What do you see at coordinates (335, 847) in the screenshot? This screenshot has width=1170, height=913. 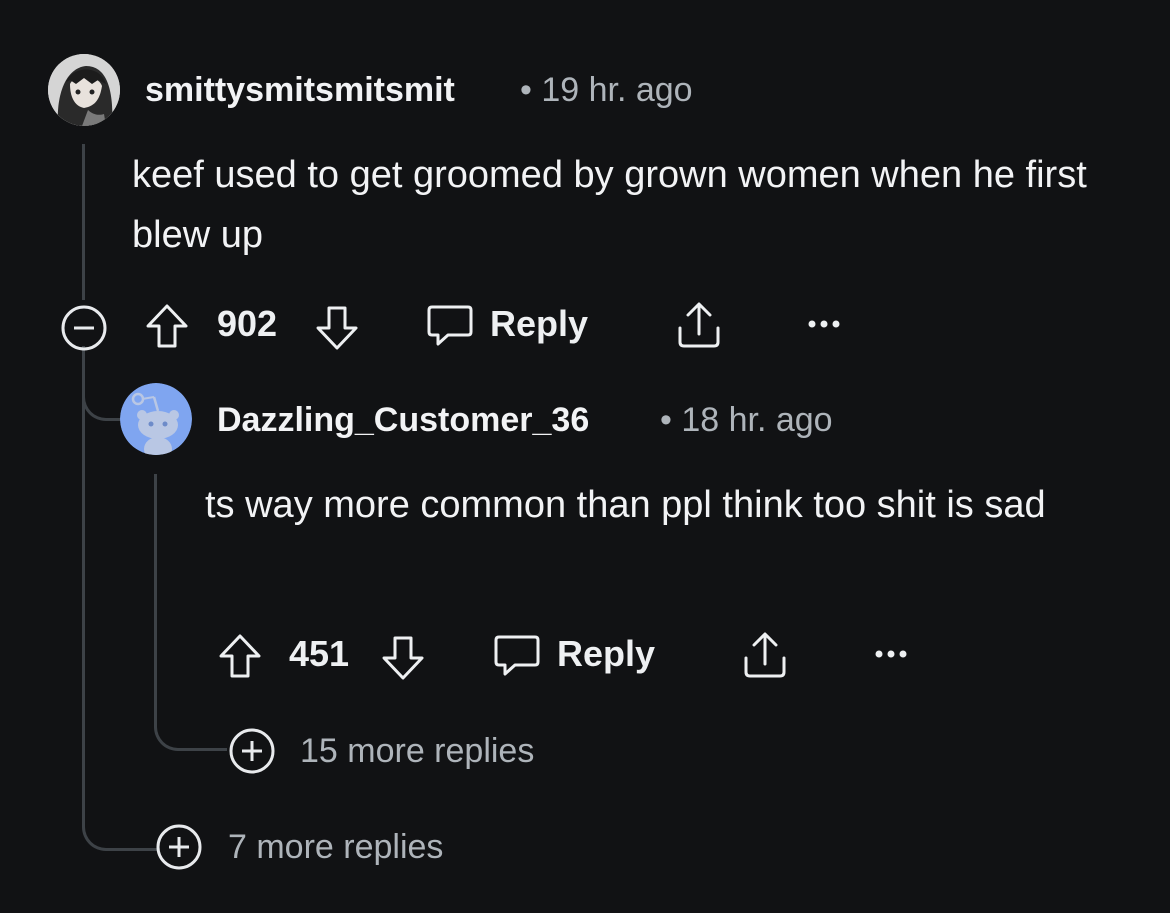 I see `more-replies-link: 7 more replies` at bounding box center [335, 847].